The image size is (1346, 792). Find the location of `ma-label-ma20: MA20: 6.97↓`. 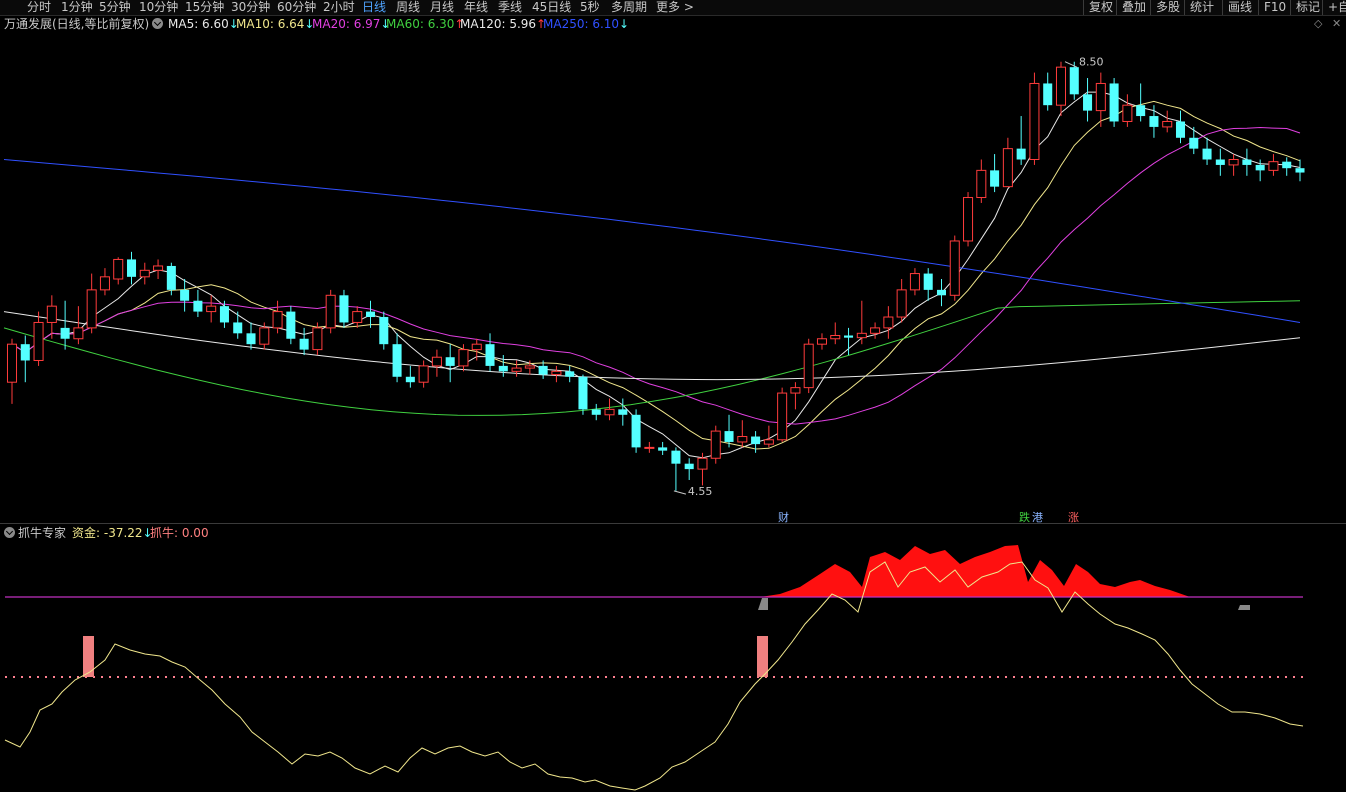

ma-label-ma20: MA20: 6.97↓ is located at coordinates (351, 24).